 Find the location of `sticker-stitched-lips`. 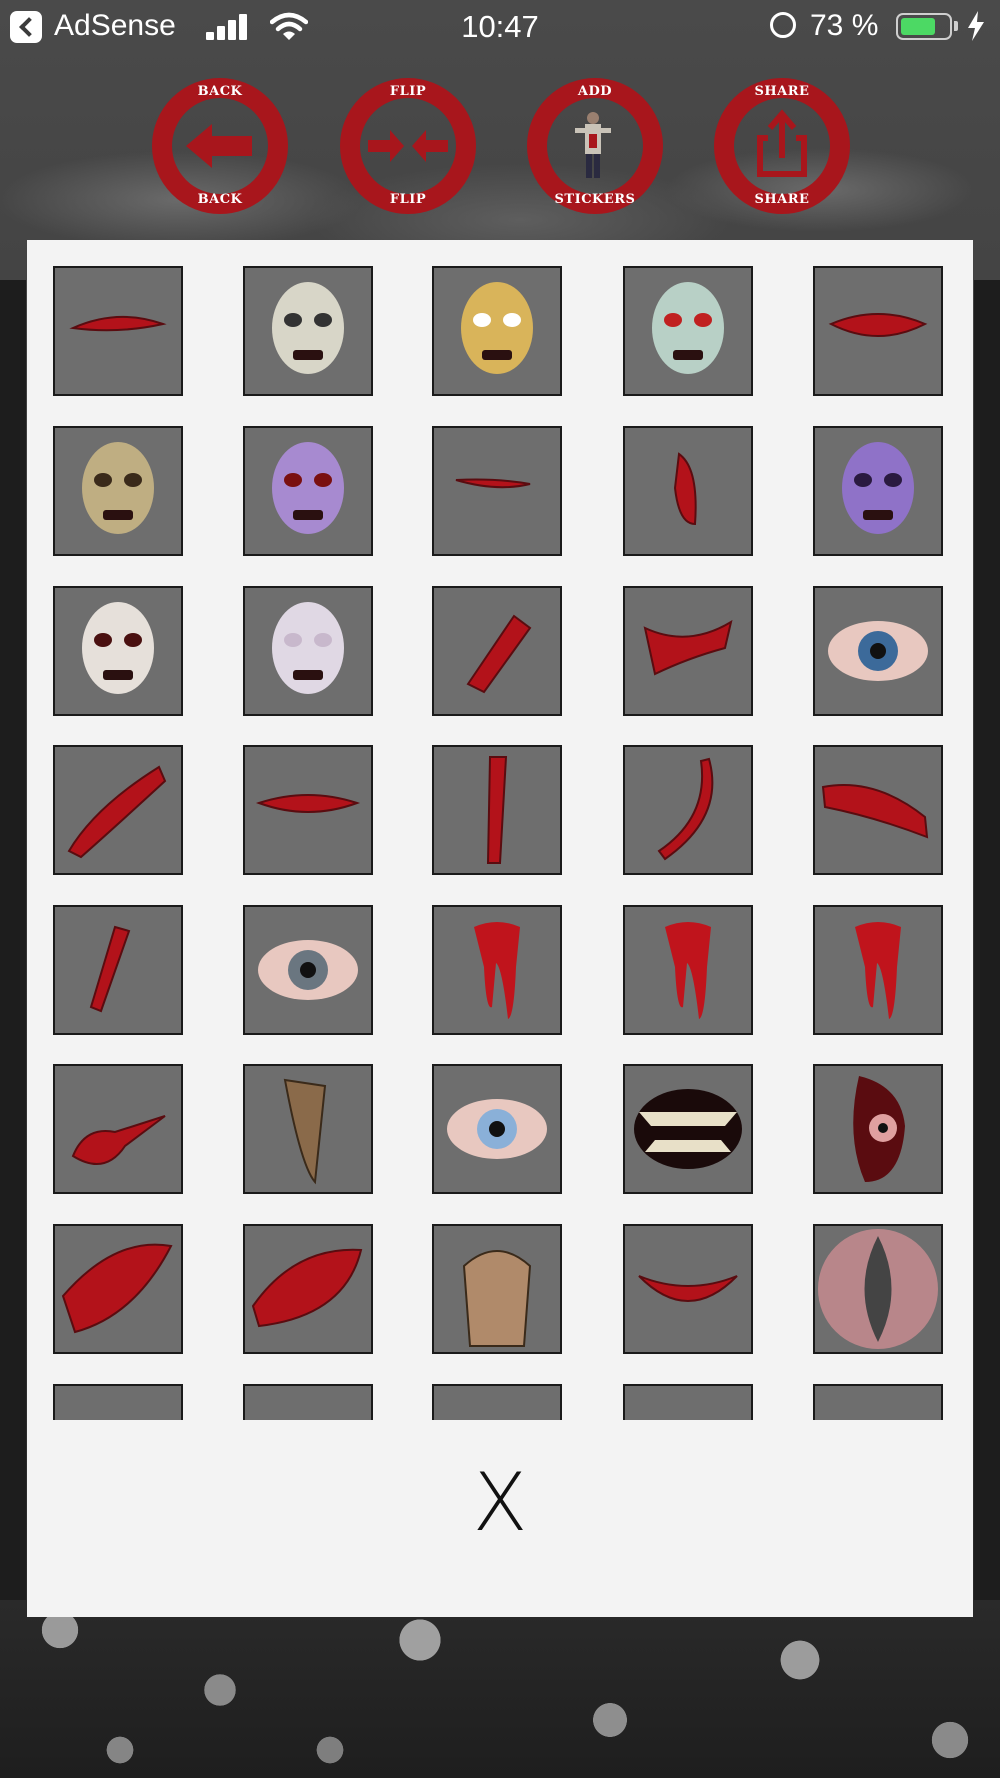

sticker-stitched-lips is located at coordinates (308, 810).